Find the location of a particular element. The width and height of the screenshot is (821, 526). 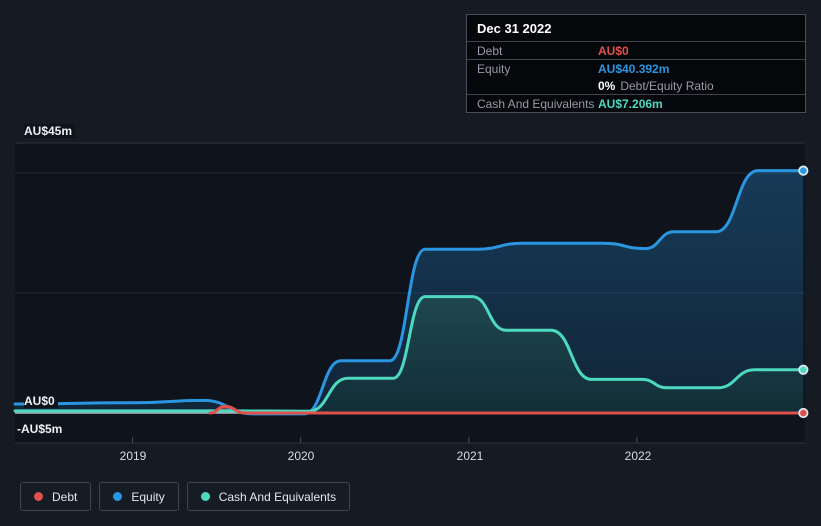

legend-item-equity: Equity is located at coordinates (139, 496).